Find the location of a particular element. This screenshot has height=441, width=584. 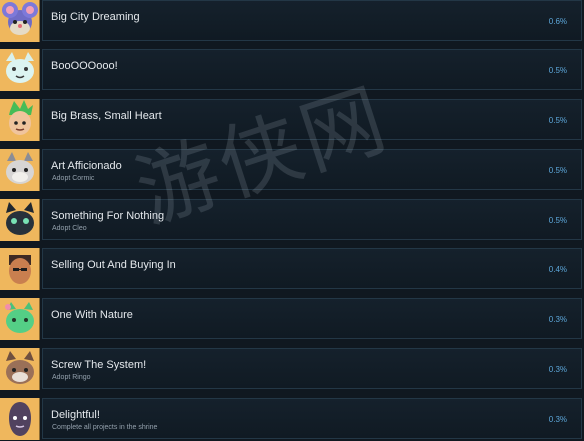

achievement-panel: Art Afficionado Adopt Cormic 0.5% is located at coordinates (312, 169).